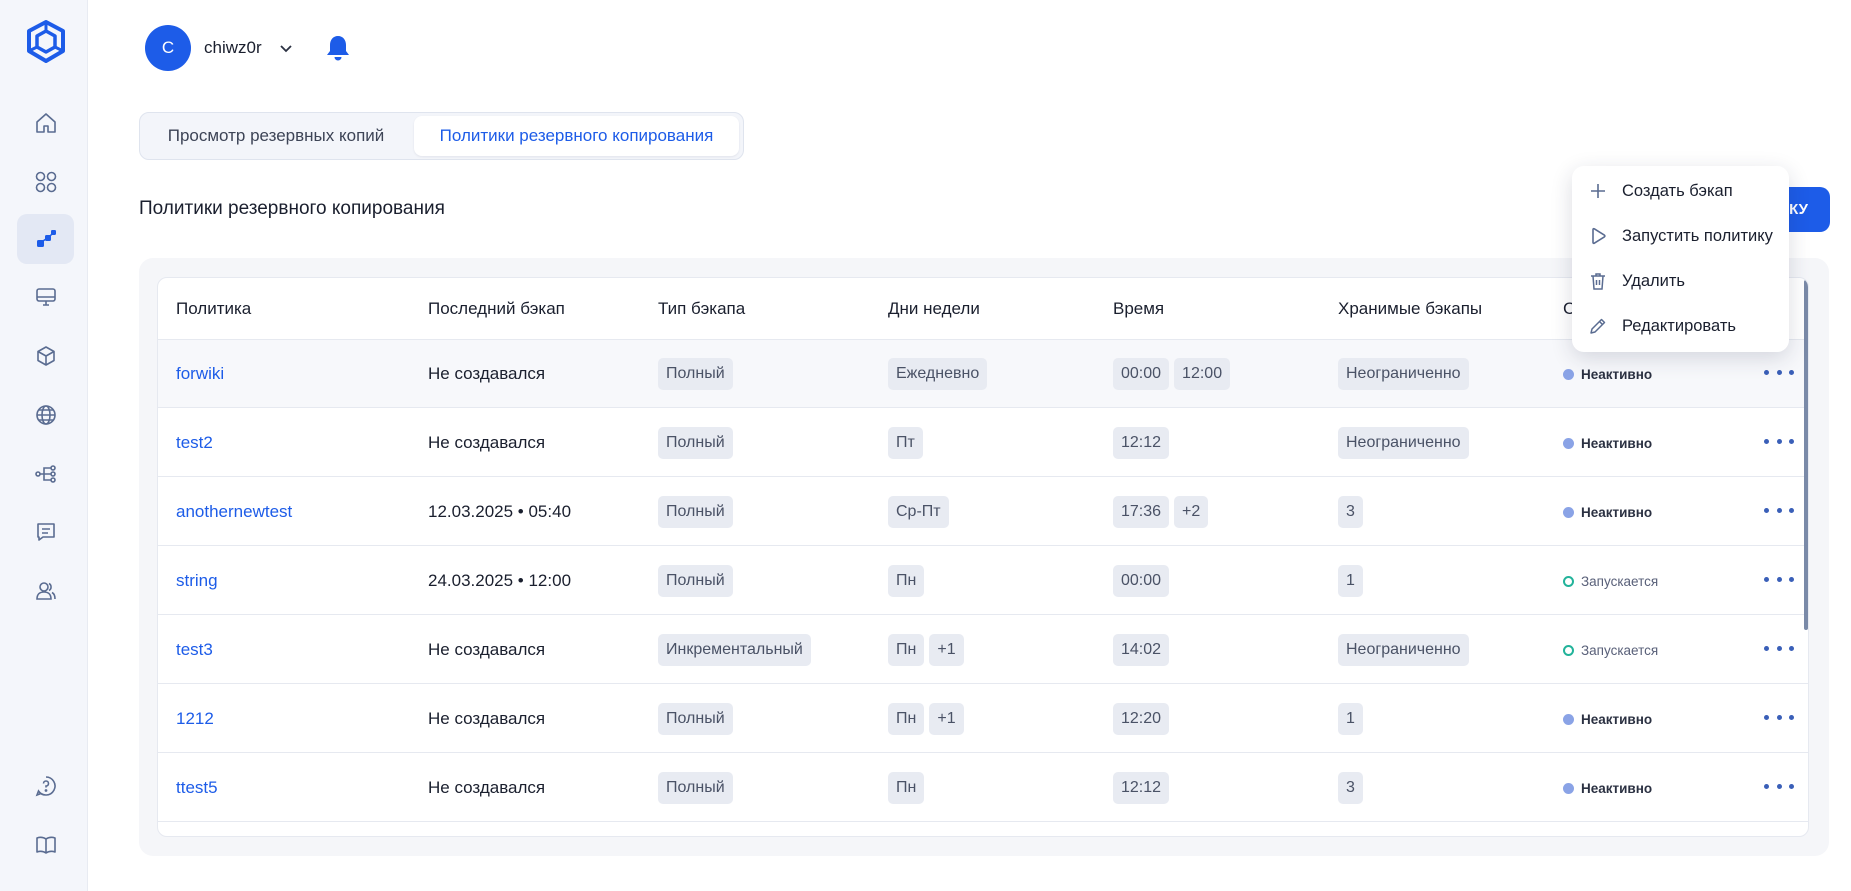 The height and width of the screenshot is (891, 1851). I want to click on app-logo-icon, so click(46, 42).